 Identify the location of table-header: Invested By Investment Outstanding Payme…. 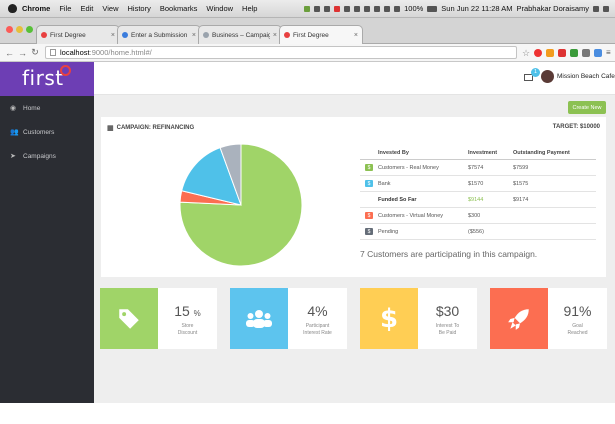
(478, 153).